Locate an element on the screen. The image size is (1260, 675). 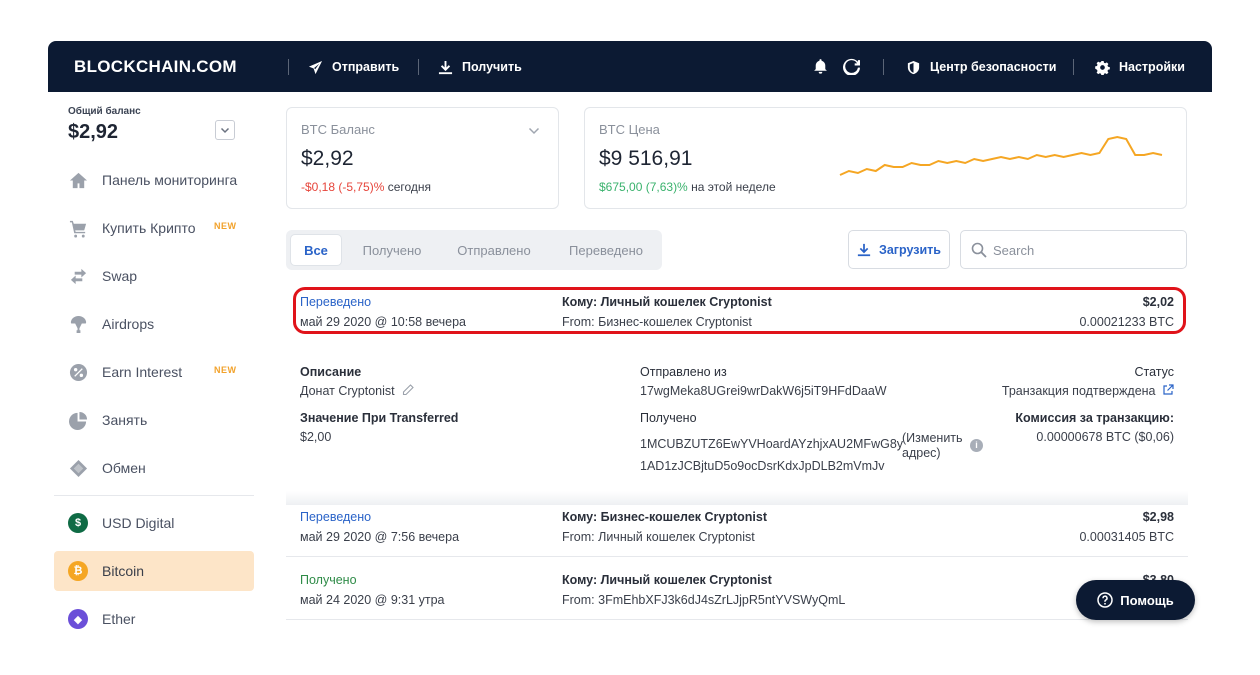
refresh-button is located at coordinates (851, 67).